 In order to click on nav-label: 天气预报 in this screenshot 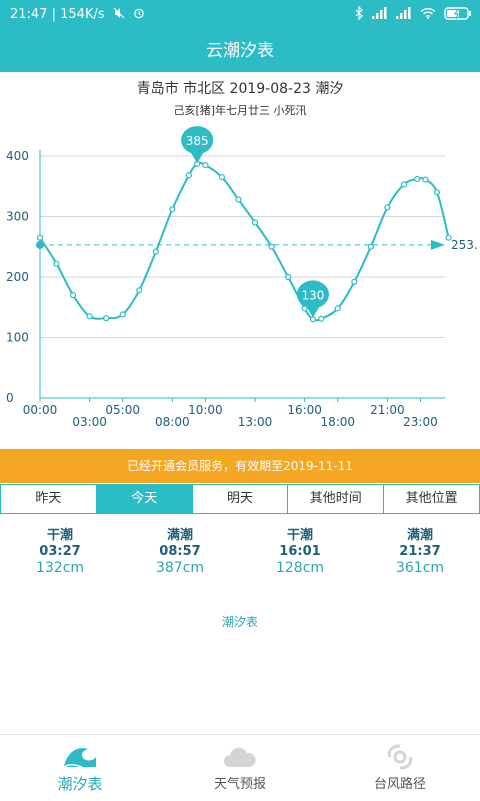, I will do `click(239, 784)`.